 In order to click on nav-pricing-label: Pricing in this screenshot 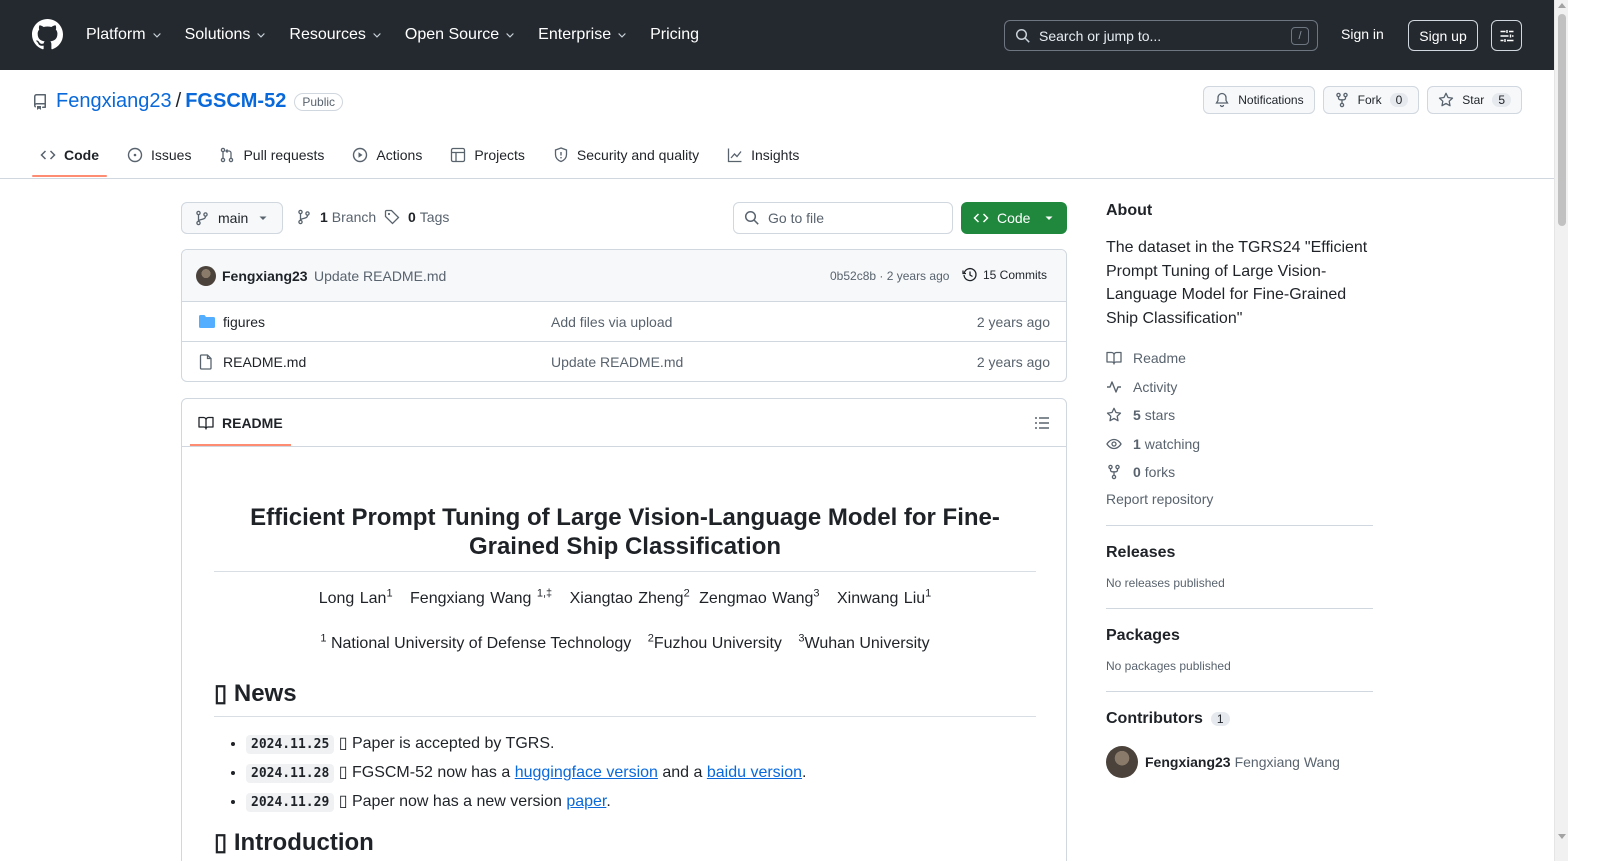, I will do `click(674, 34)`.